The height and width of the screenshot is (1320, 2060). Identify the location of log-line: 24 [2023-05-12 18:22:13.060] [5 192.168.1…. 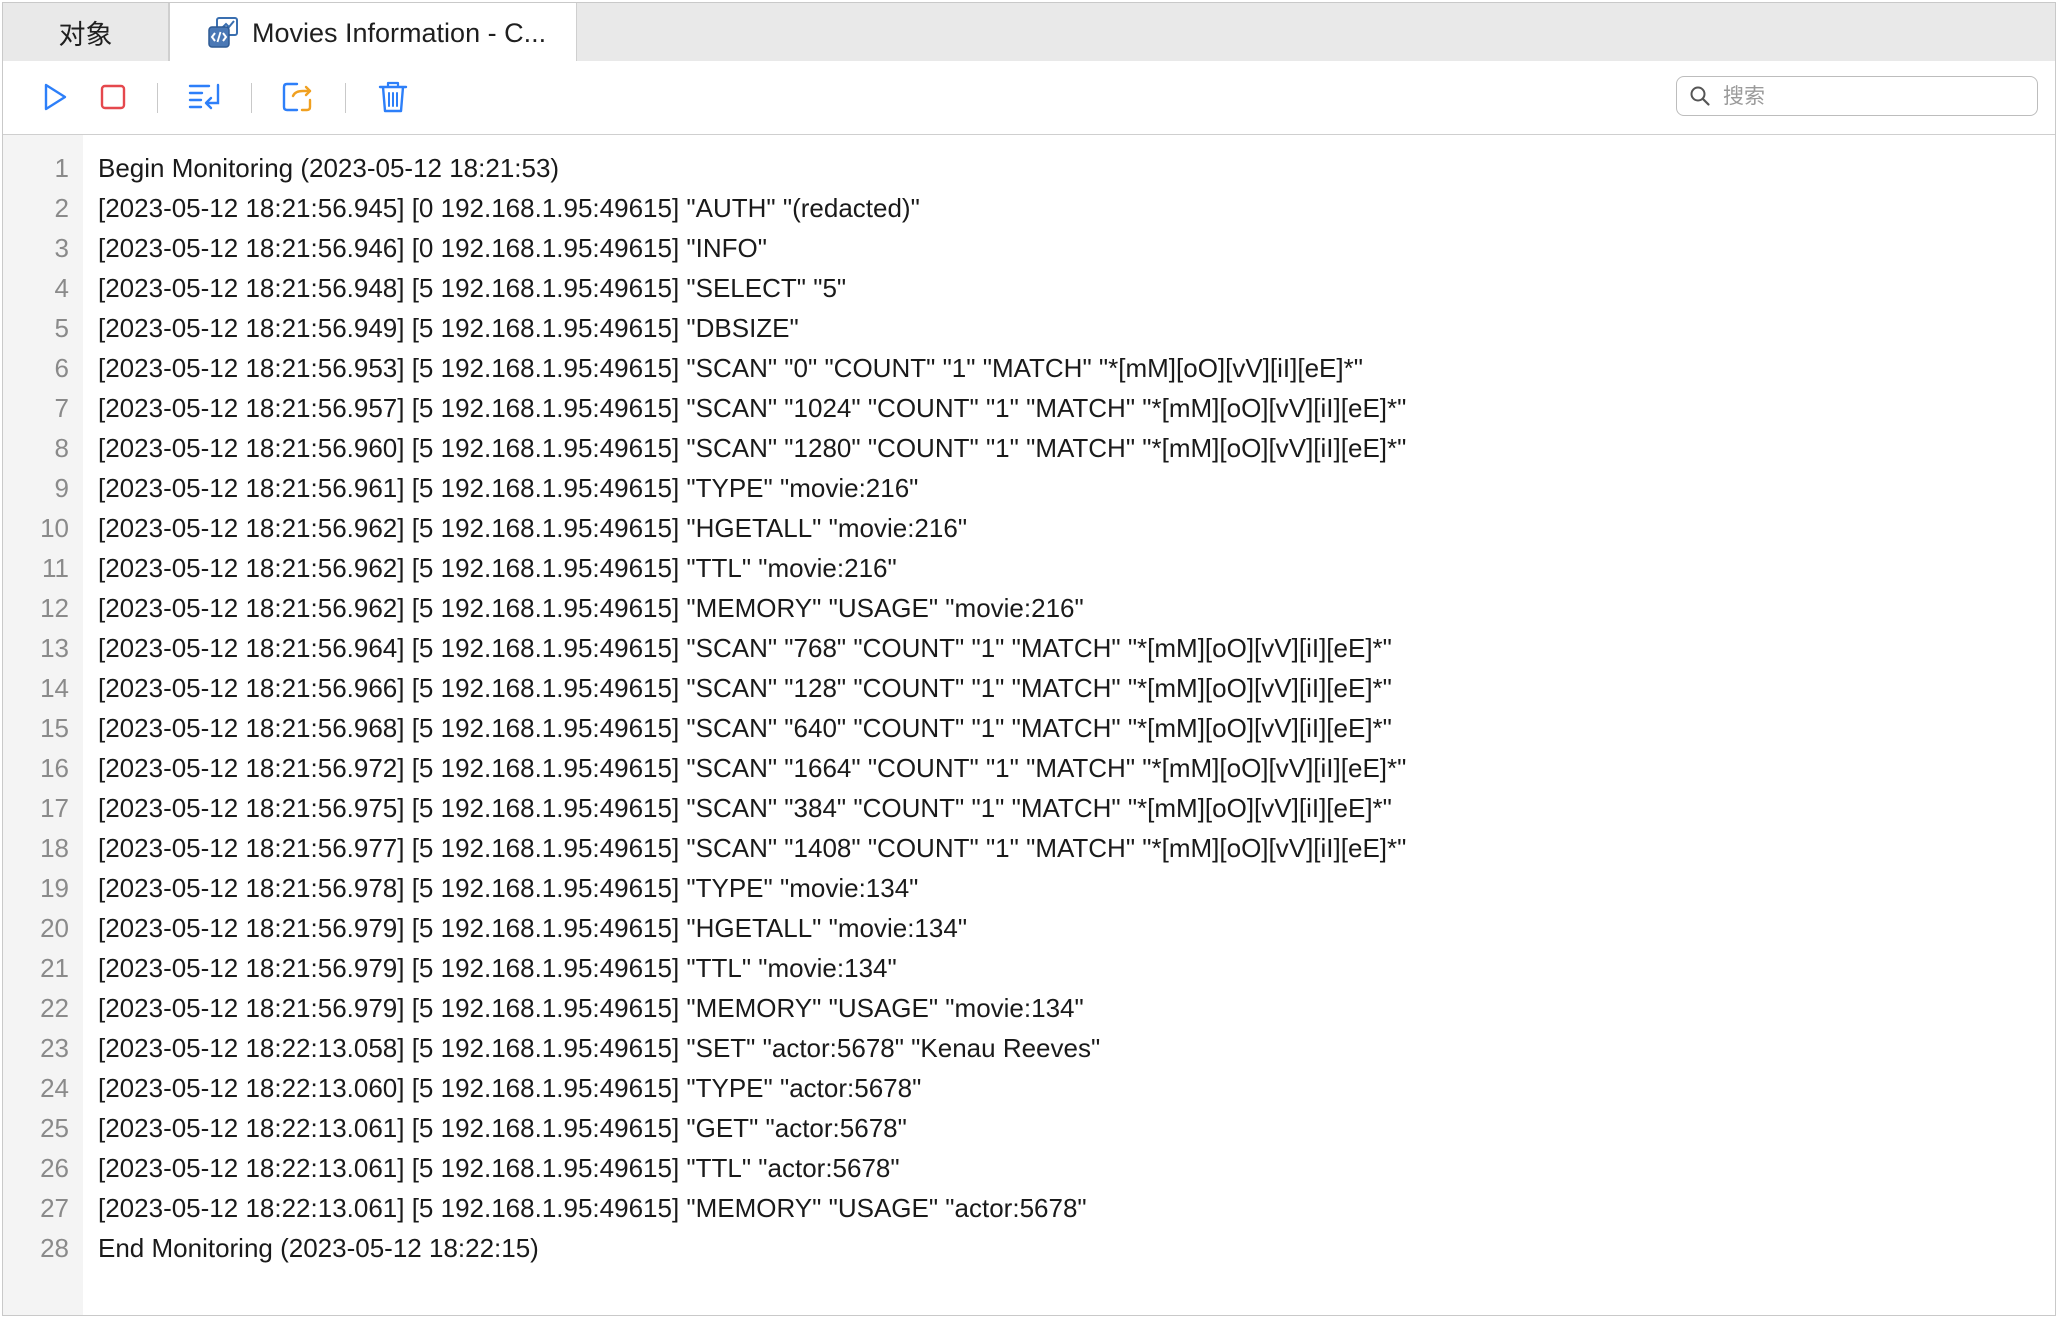
(1029, 1088).